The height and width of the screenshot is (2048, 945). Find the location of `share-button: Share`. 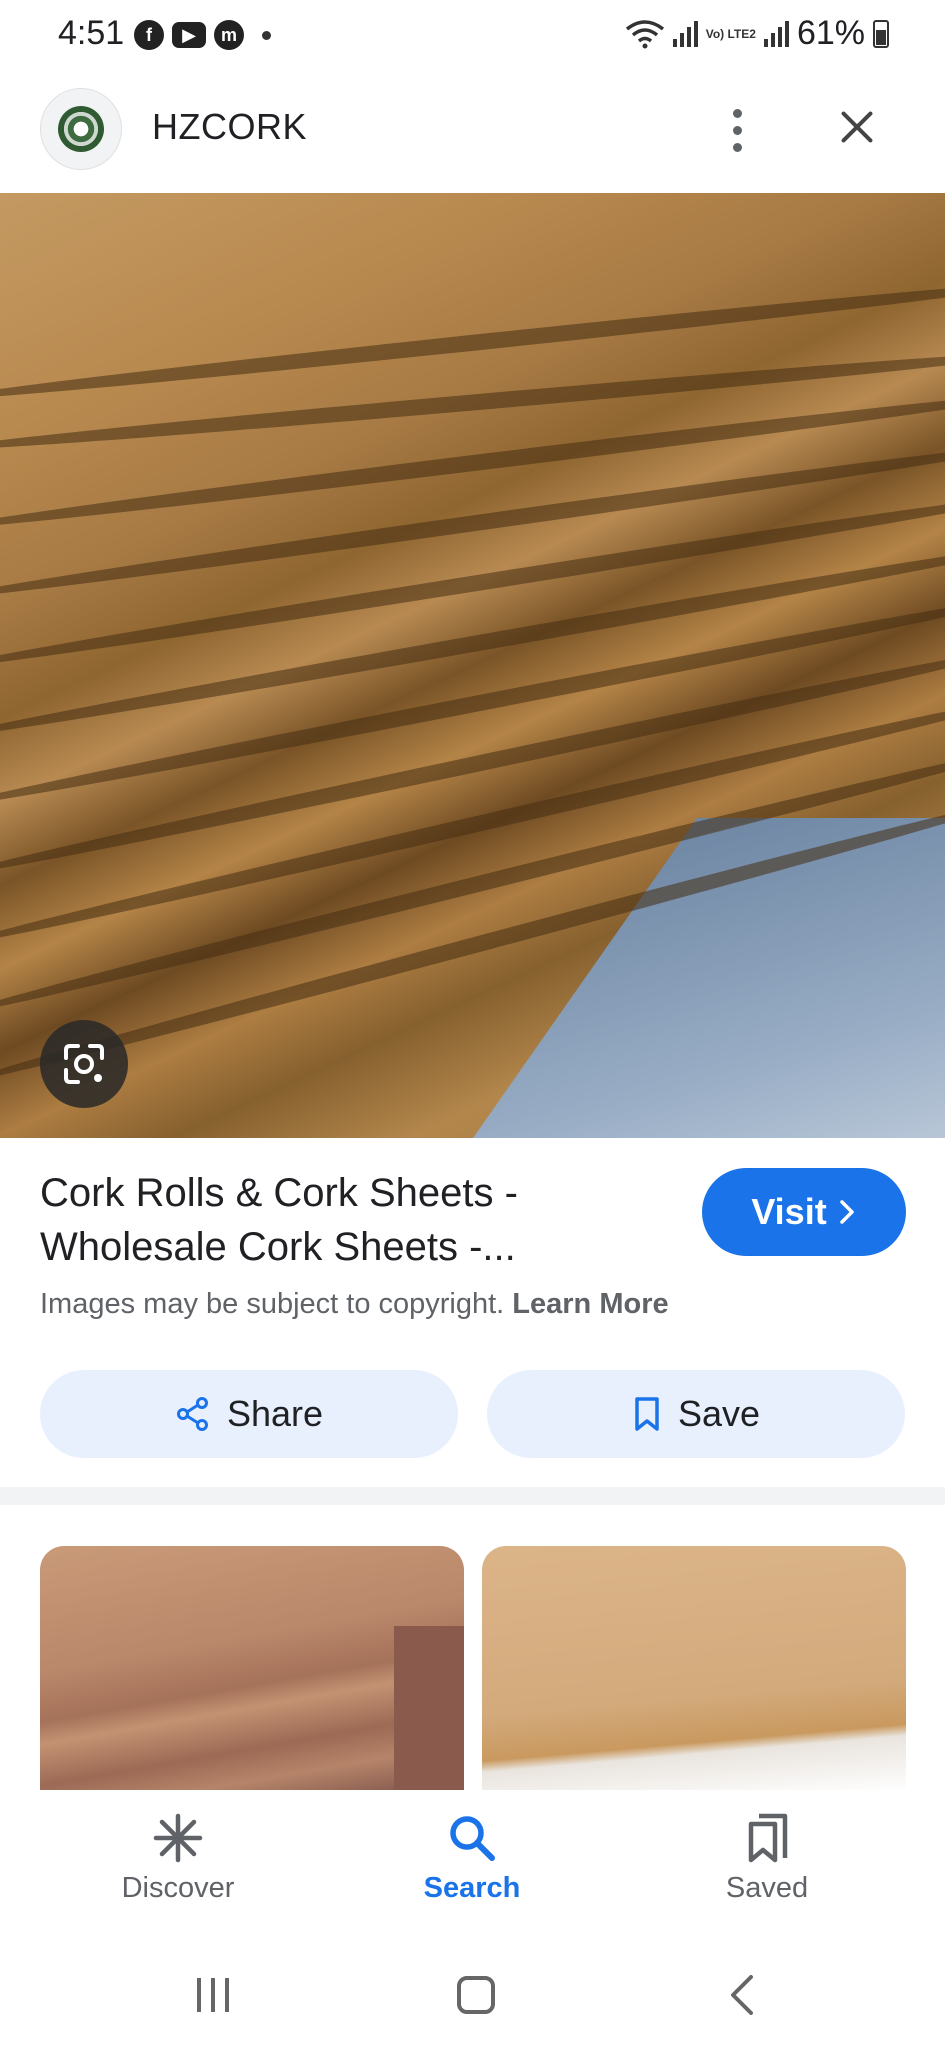

share-button: Share is located at coordinates (249, 1414).